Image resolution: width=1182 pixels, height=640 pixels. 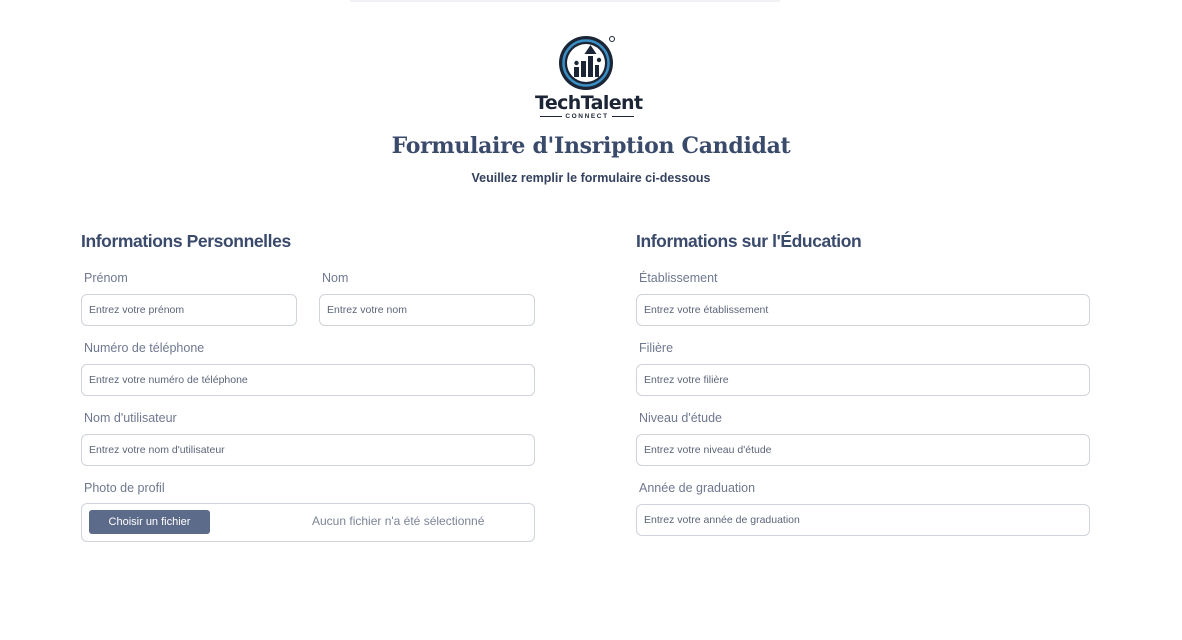 I want to click on techtalent-logo: TechTalent CONNECT, so click(x=589, y=76).